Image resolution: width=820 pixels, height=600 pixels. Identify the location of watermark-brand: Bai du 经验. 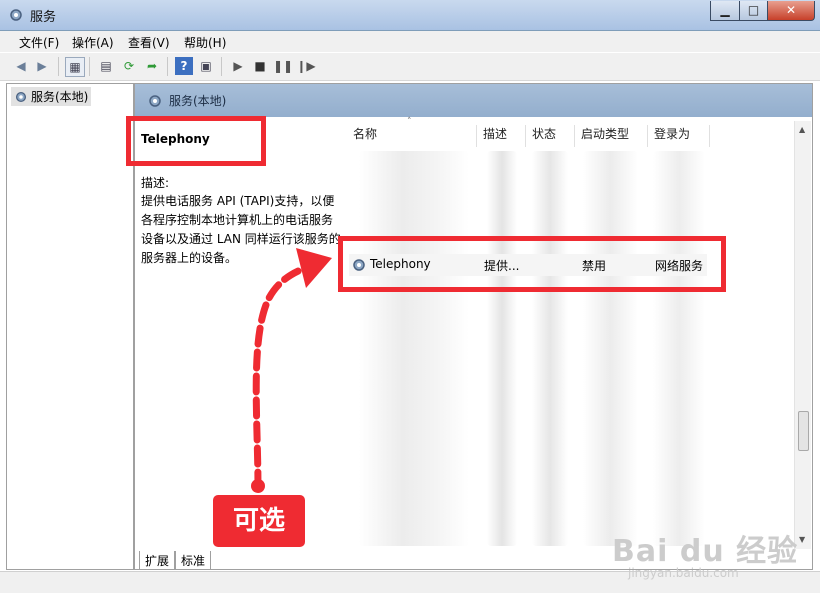
(705, 551).